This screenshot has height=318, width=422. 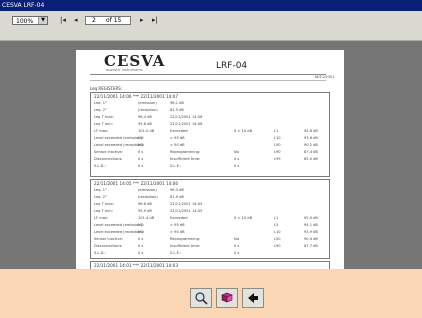 What do you see at coordinates (145, 204) in the screenshot?
I see `register-cell: 96.6 dB` at bounding box center [145, 204].